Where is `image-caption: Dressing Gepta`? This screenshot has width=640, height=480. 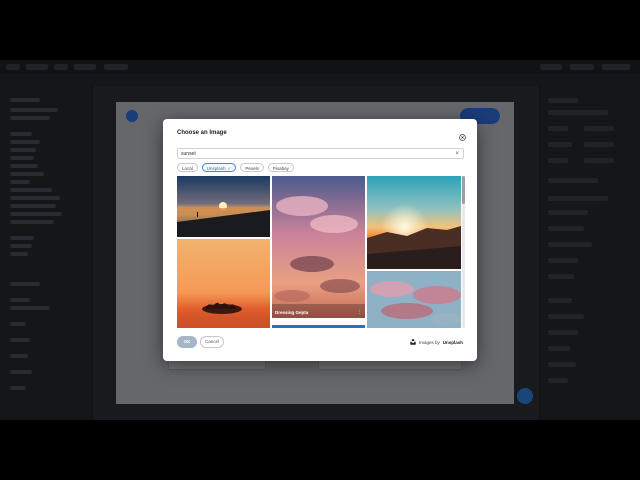
image-caption: Dressing Gepta is located at coordinates (292, 312).